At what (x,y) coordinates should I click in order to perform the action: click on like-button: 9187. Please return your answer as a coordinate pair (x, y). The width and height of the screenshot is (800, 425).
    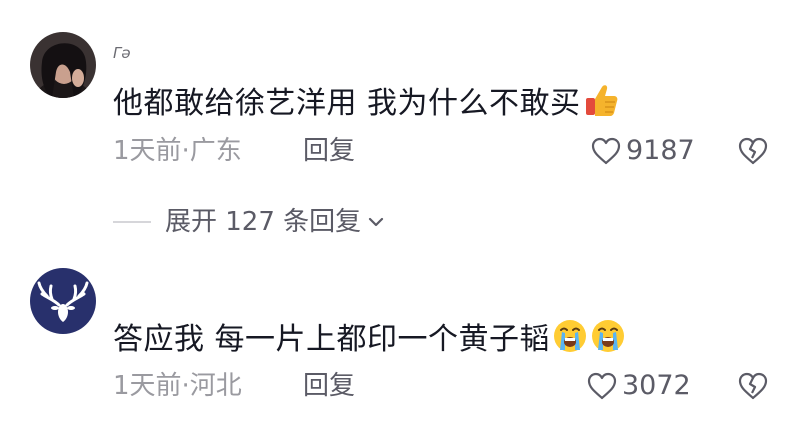
    Looking at the image, I should click on (642, 151).